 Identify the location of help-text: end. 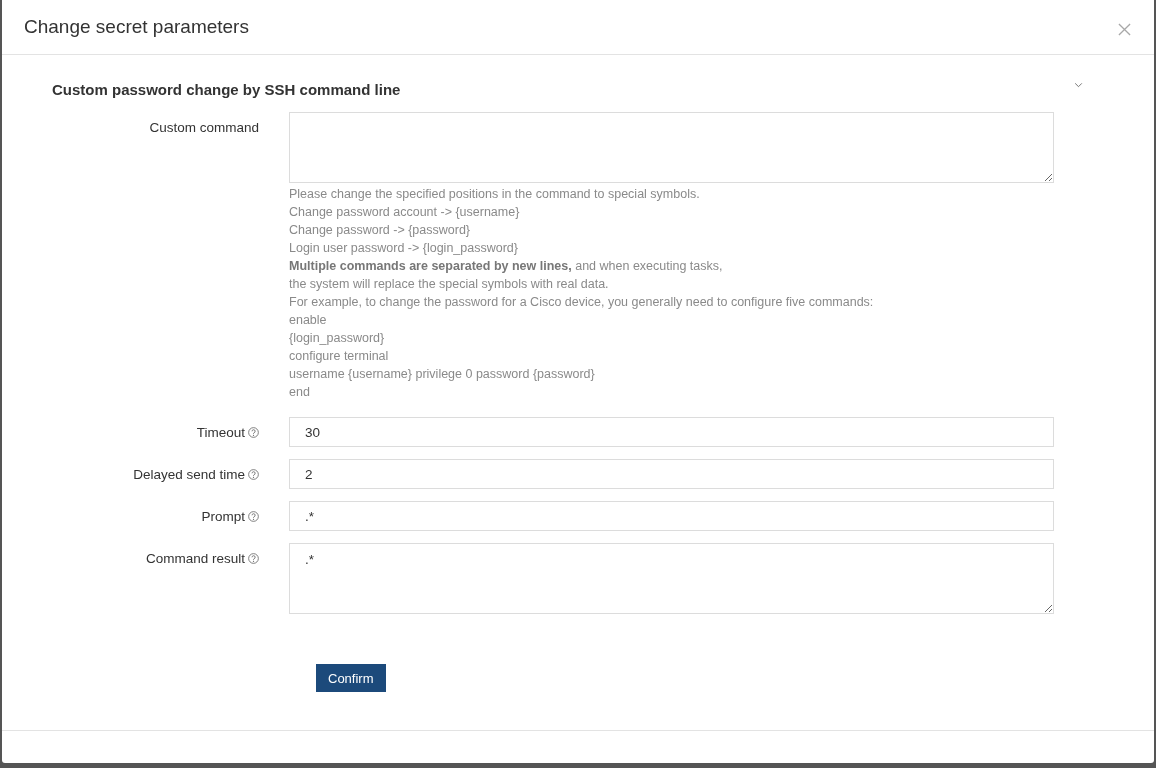
(300, 392).